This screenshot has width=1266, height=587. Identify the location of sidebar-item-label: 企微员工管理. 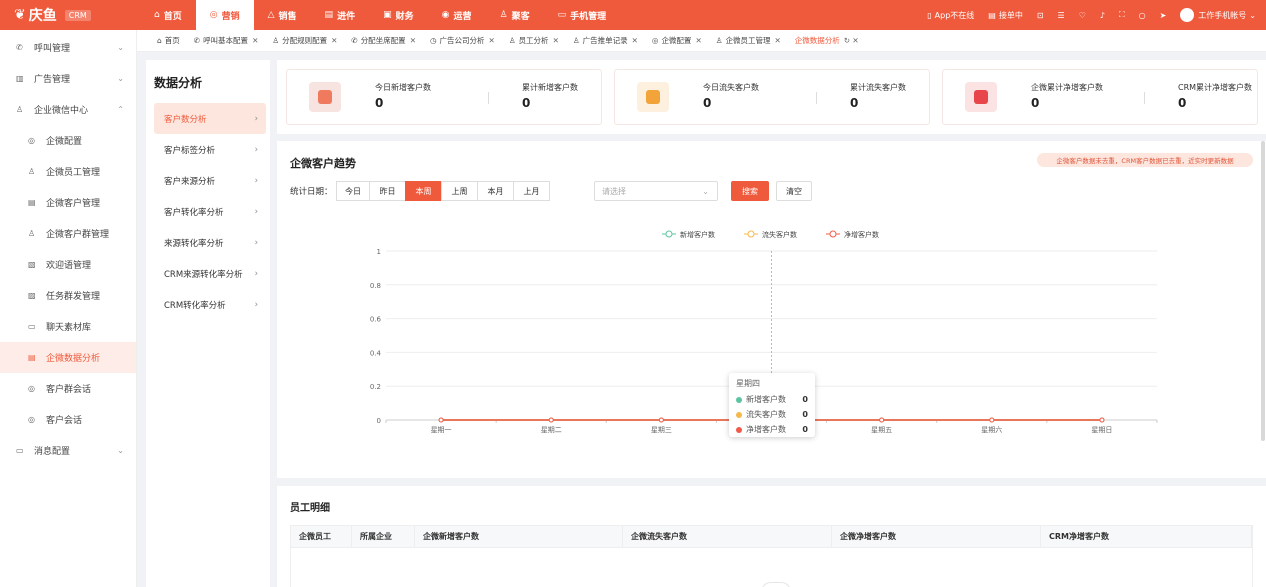
(73, 173).